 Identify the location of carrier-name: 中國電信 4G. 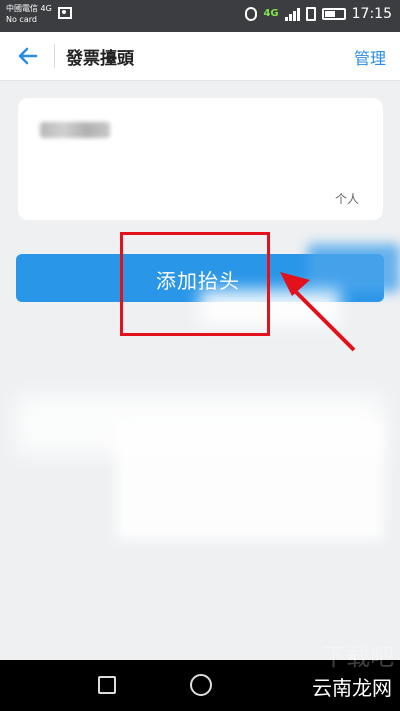
(29, 8).